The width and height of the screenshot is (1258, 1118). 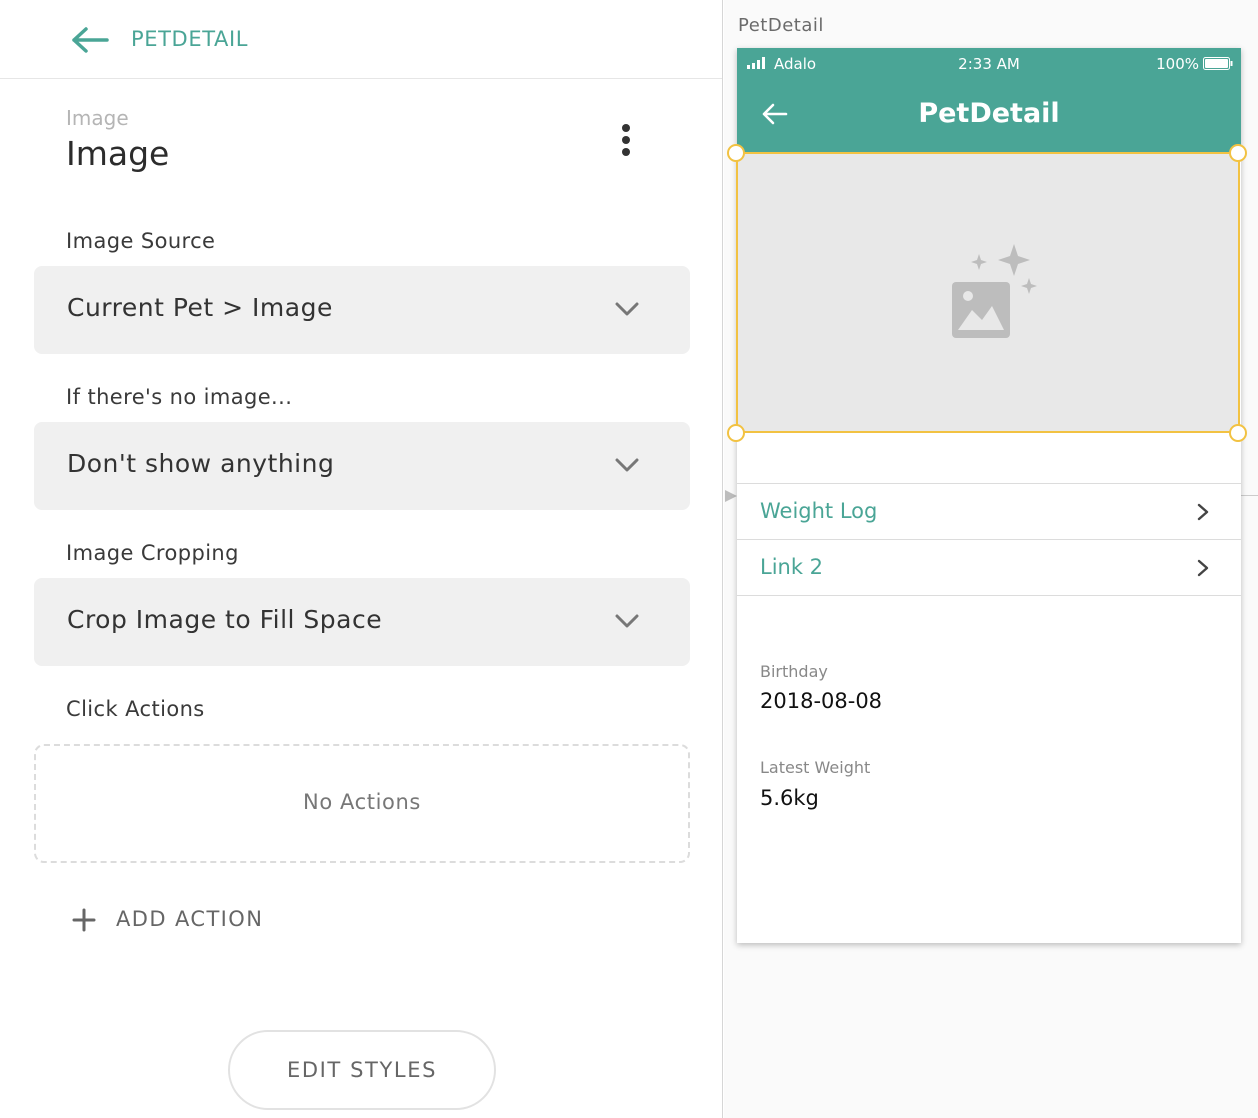 I want to click on no-actions-text: No Actions, so click(x=362, y=802).